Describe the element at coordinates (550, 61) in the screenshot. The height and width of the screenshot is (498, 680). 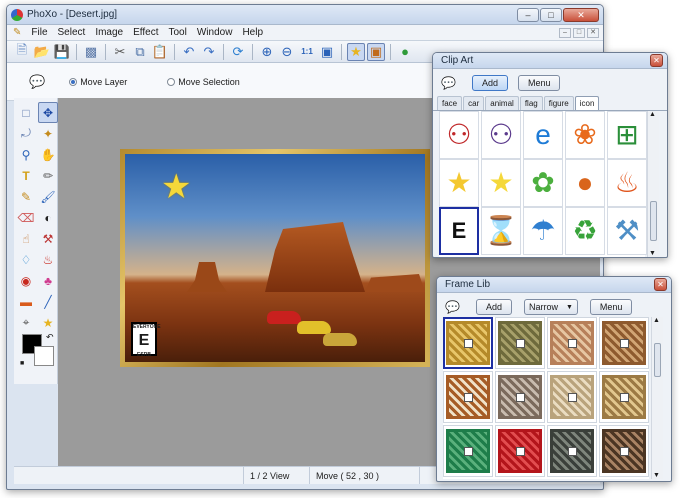
I see `clip-art-titlebar: Clip Art ✕` at that location.